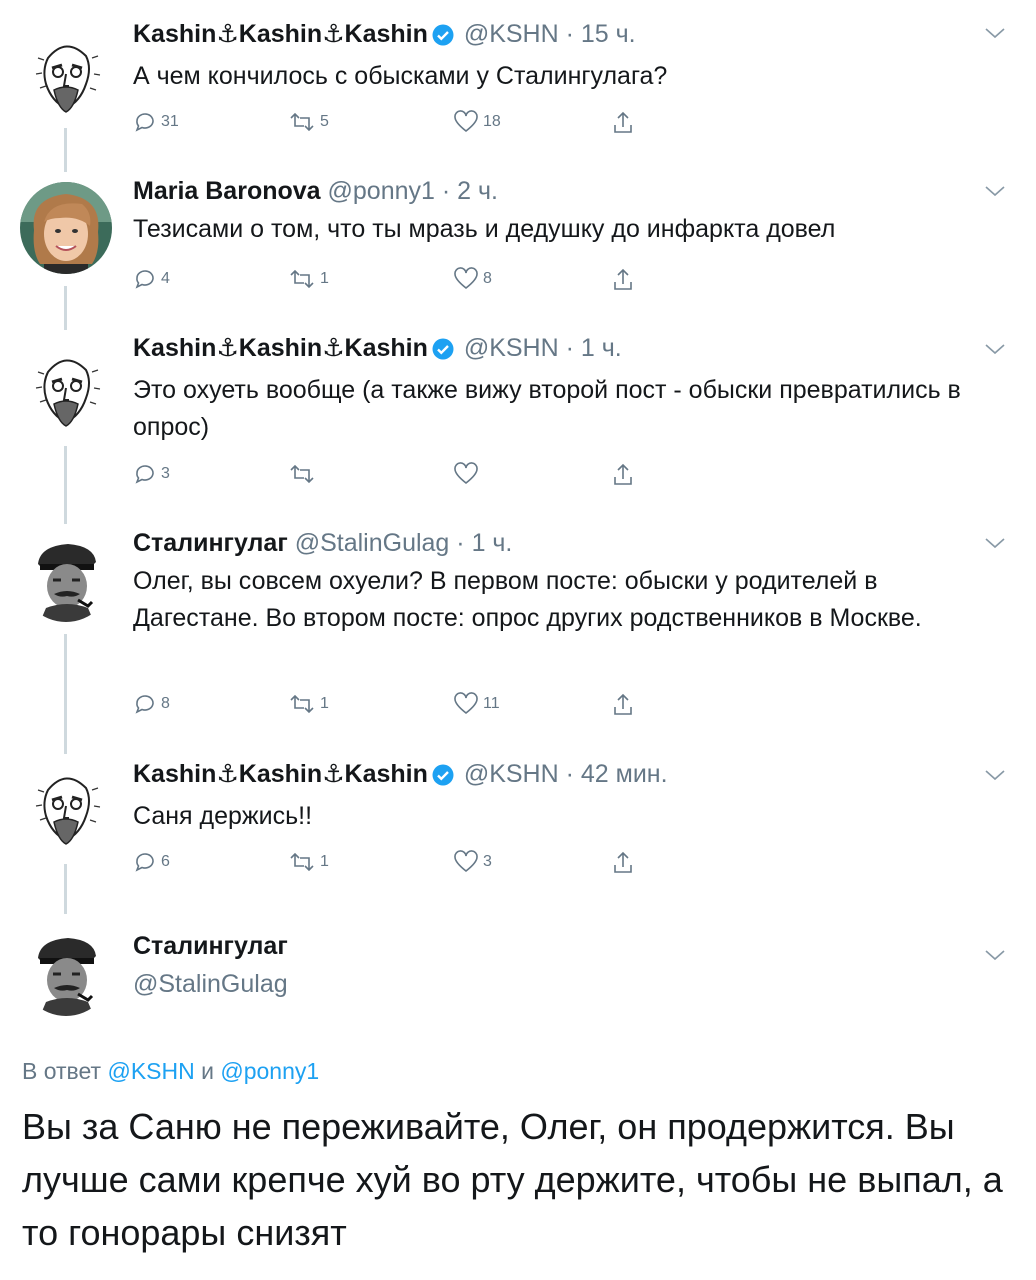 The width and height of the screenshot is (1036, 1280). What do you see at coordinates (165, 703) in the screenshot?
I see `reply-count: 8` at bounding box center [165, 703].